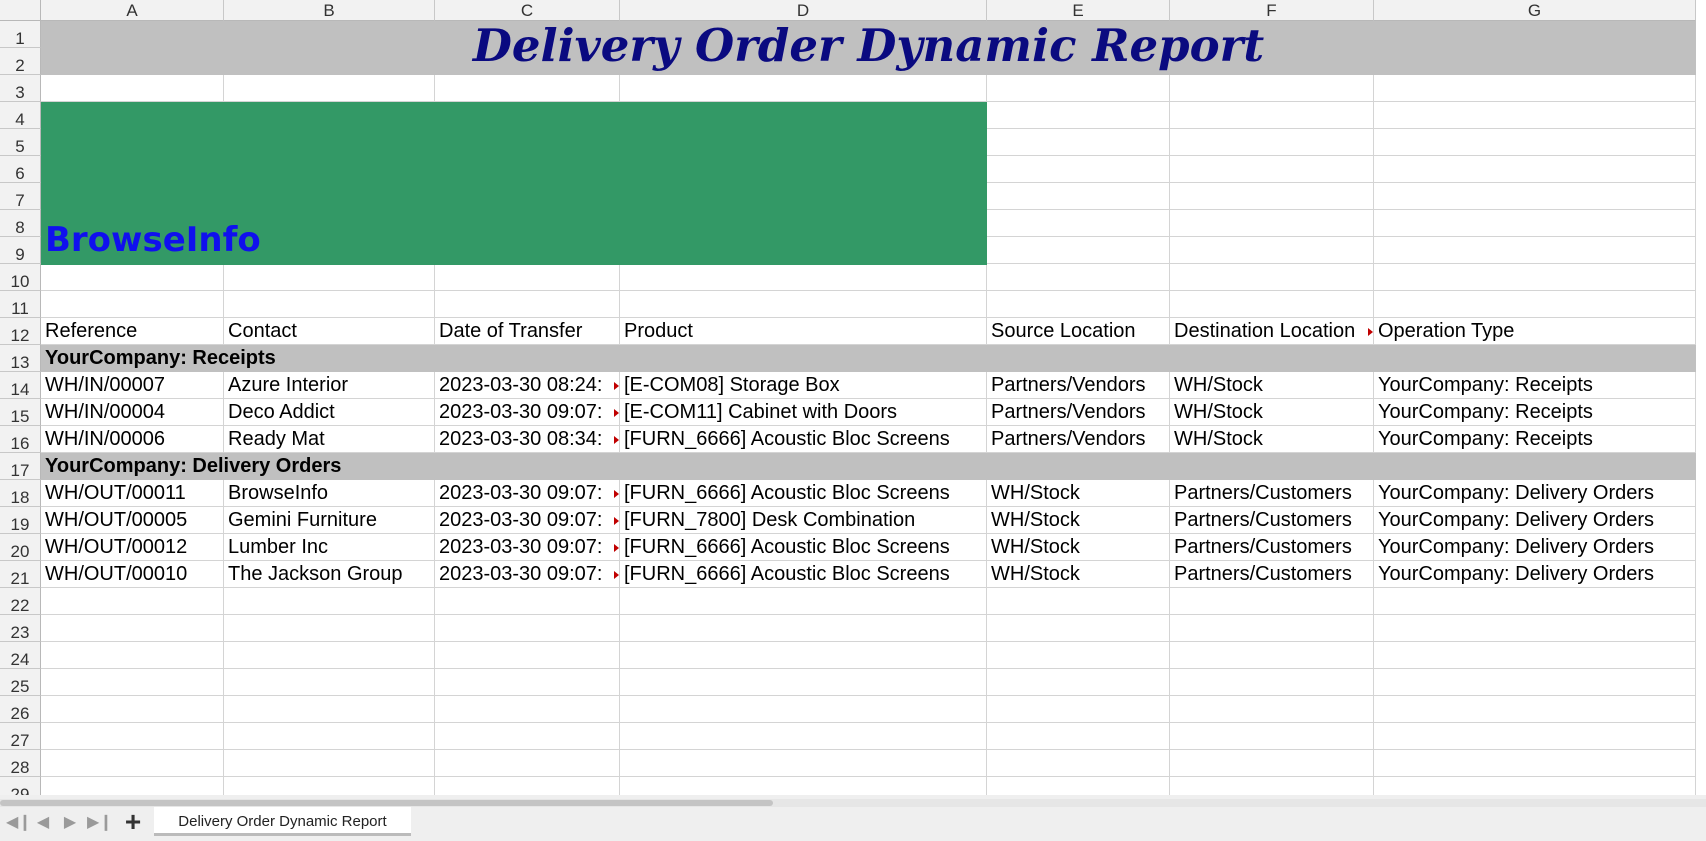 This screenshot has height=841, width=1706. I want to click on row-header-3: 3, so click(20, 88).